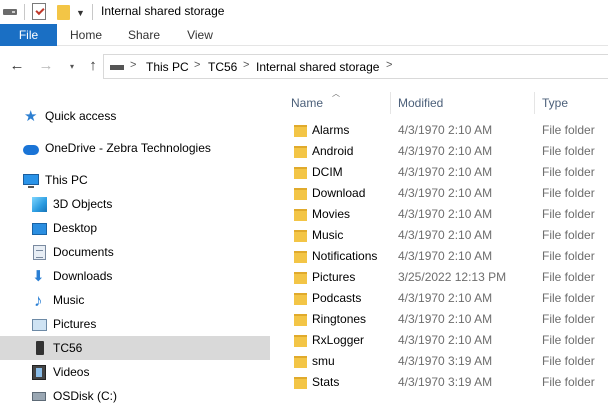 This screenshot has width=608, height=410. What do you see at coordinates (135, 372) in the screenshot?
I see `sidebar-item-videos: Videos` at bounding box center [135, 372].